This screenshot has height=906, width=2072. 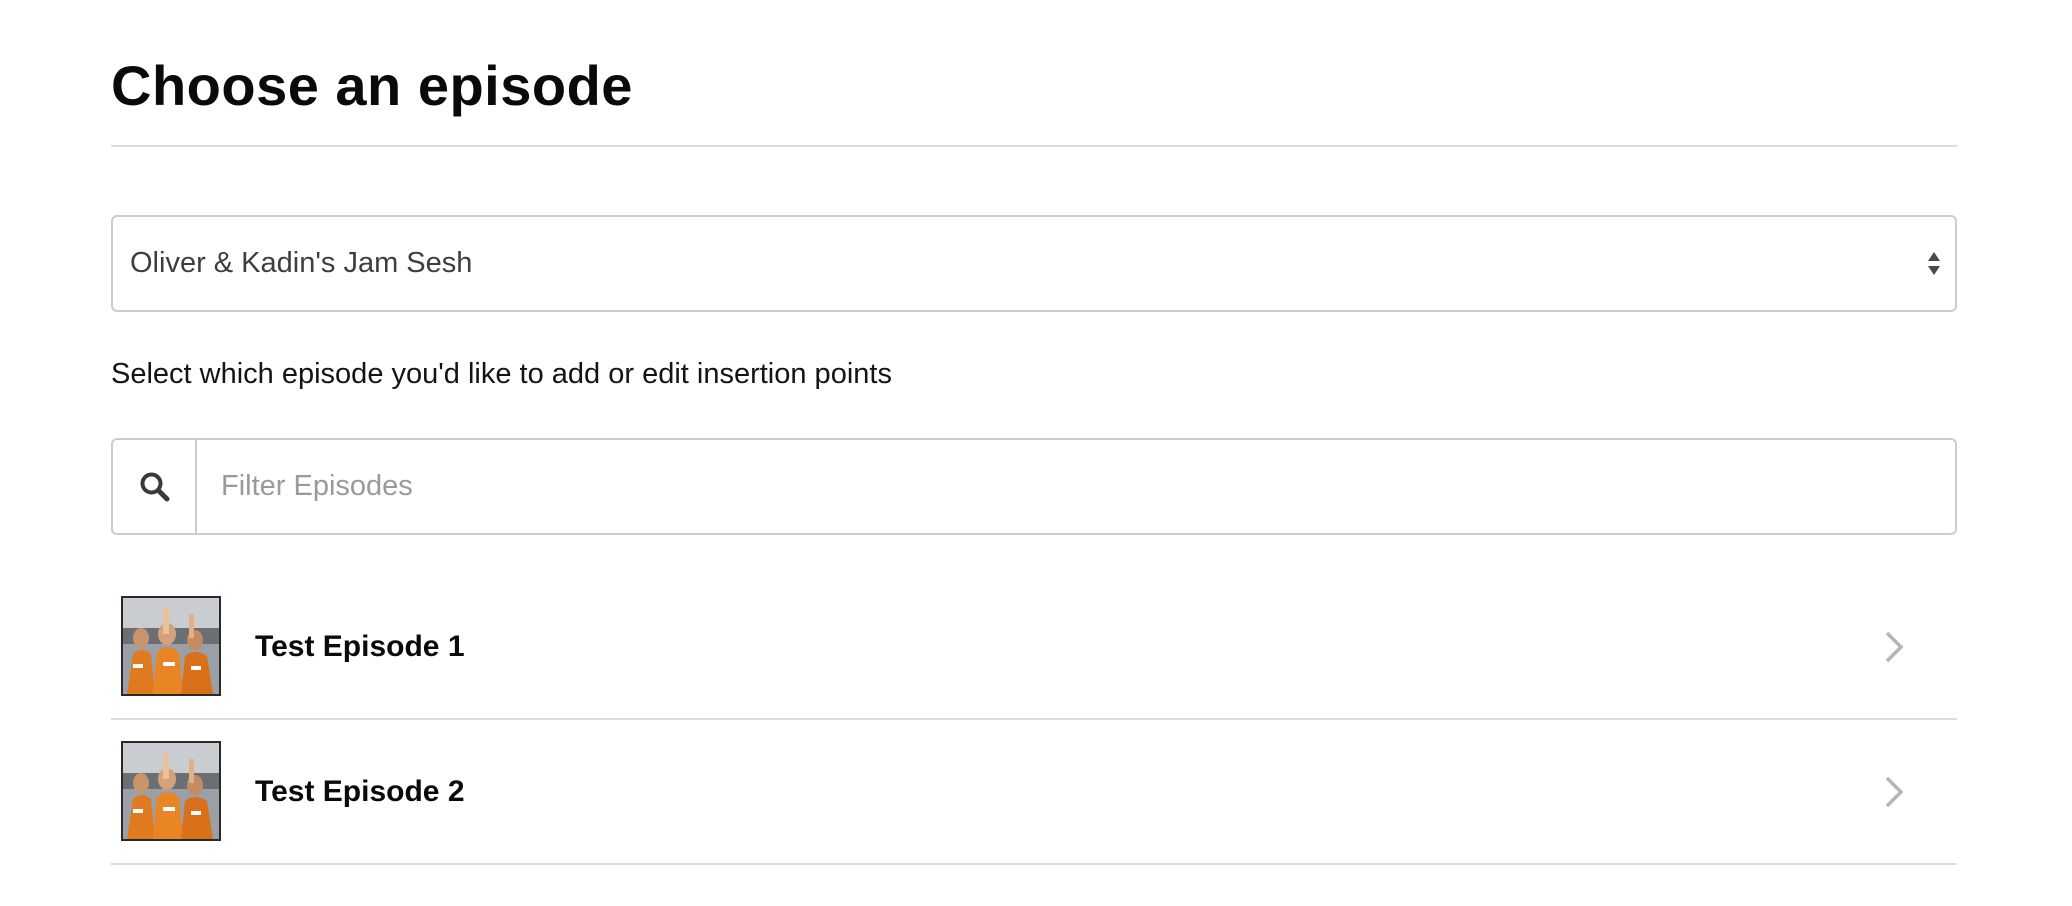 What do you see at coordinates (372, 85) in the screenshot?
I see `page-title: Choose an episode` at bounding box center [372, 85].